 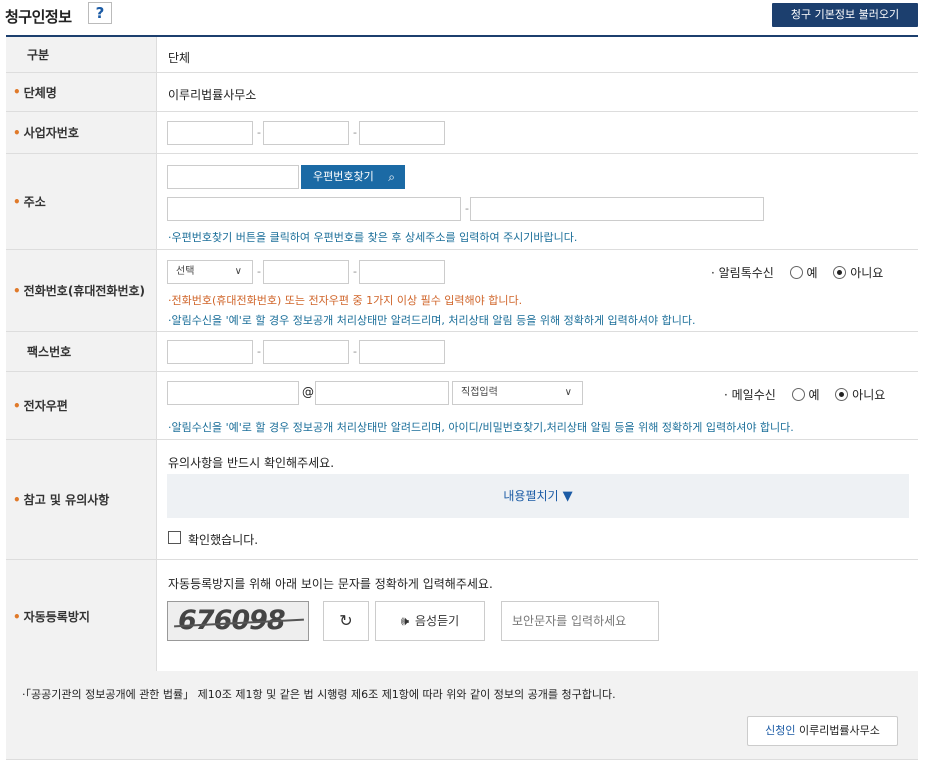 What do you see at coordinates (233, 393) in the screenshot?
I see `email-id-input` at bounding box center [233, 393].